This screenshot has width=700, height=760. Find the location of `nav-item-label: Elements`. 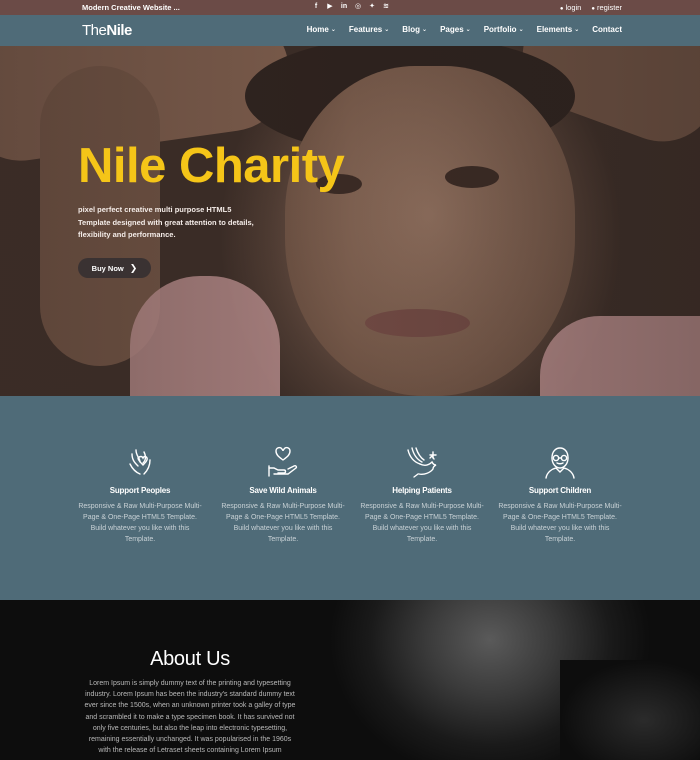

nav-item-label: Elements is located at coordinates (554, 29).